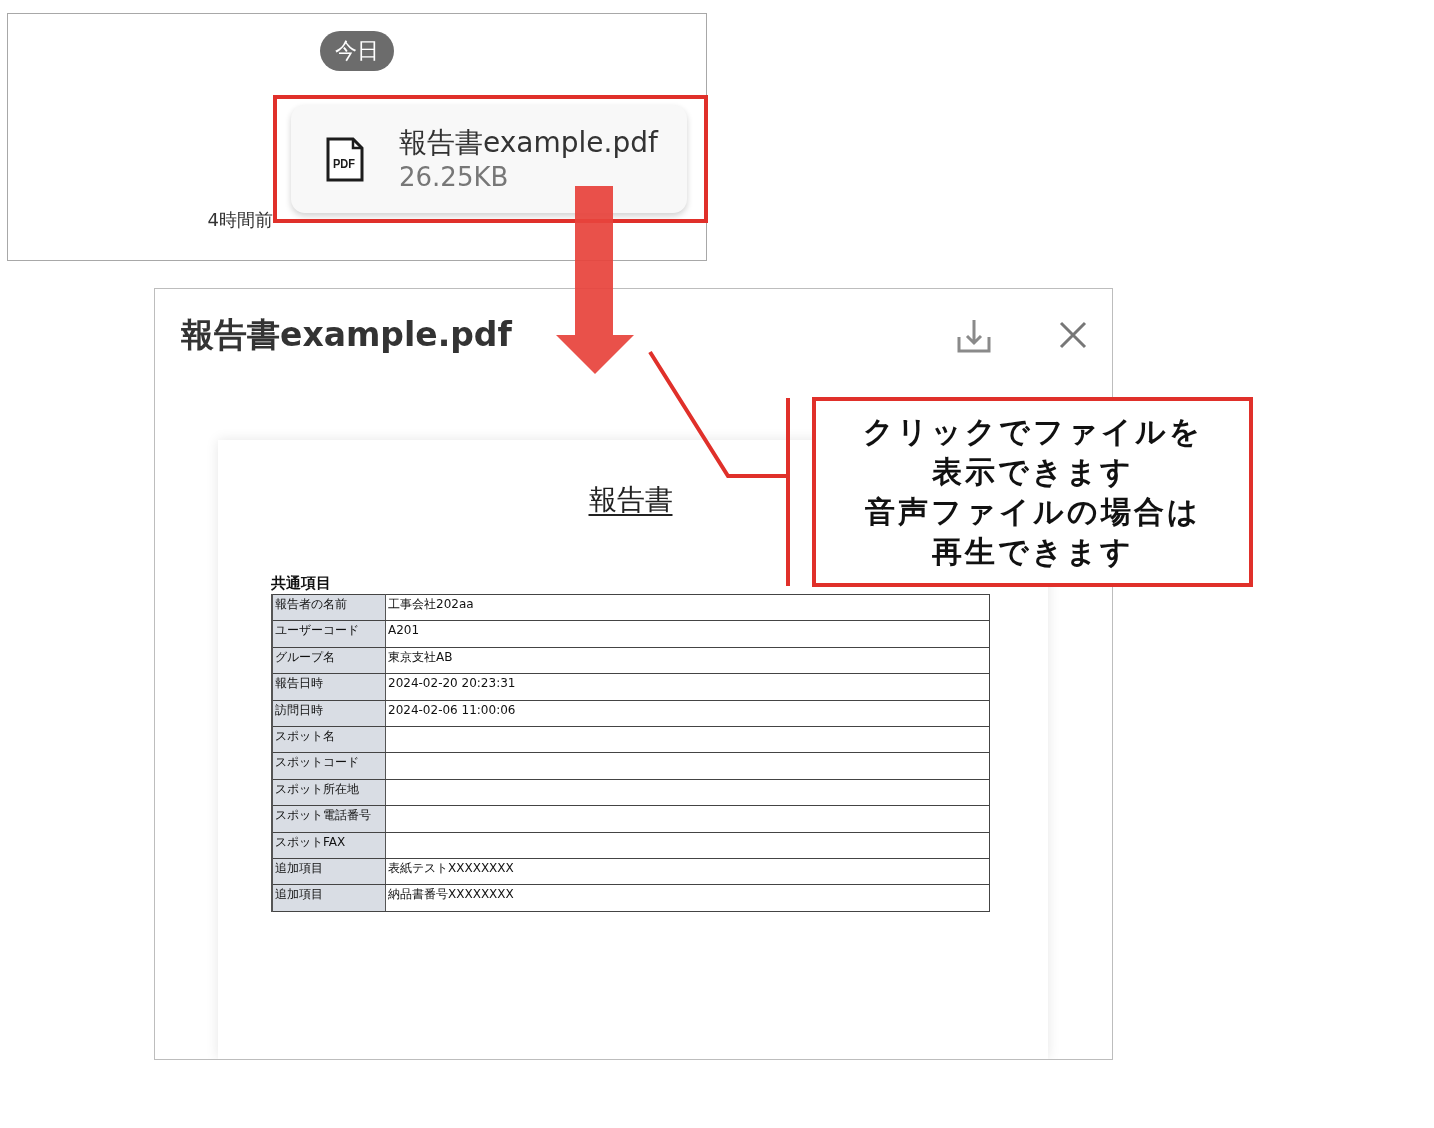  What do you see at coordinates (1073, 335) in the screenshot?
I see `close-icon` at bounding box center [1073, 335].